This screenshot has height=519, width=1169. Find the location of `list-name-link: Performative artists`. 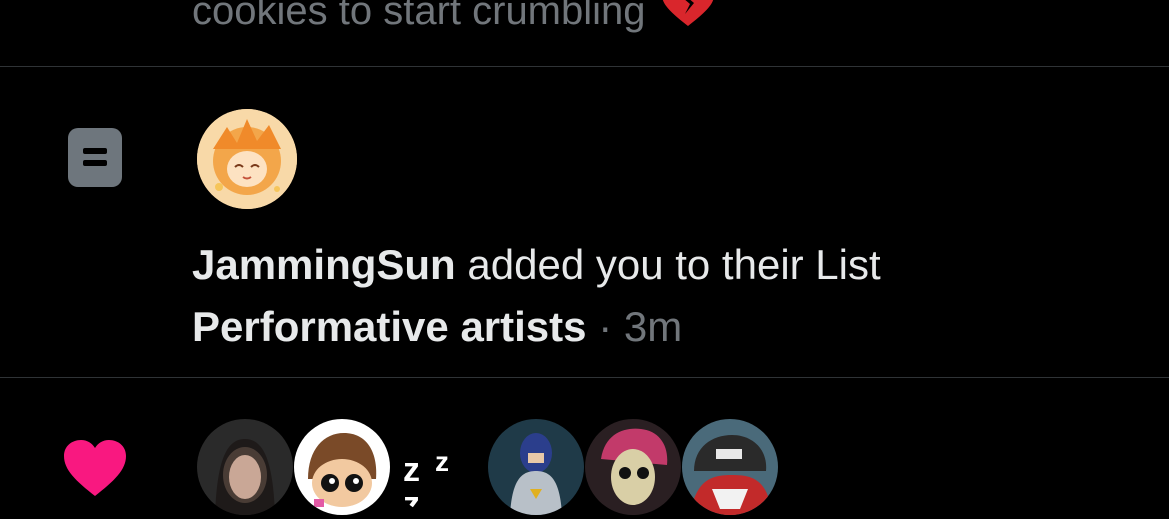

list-name-link: Performative artists is located at coordinates (389, 326).